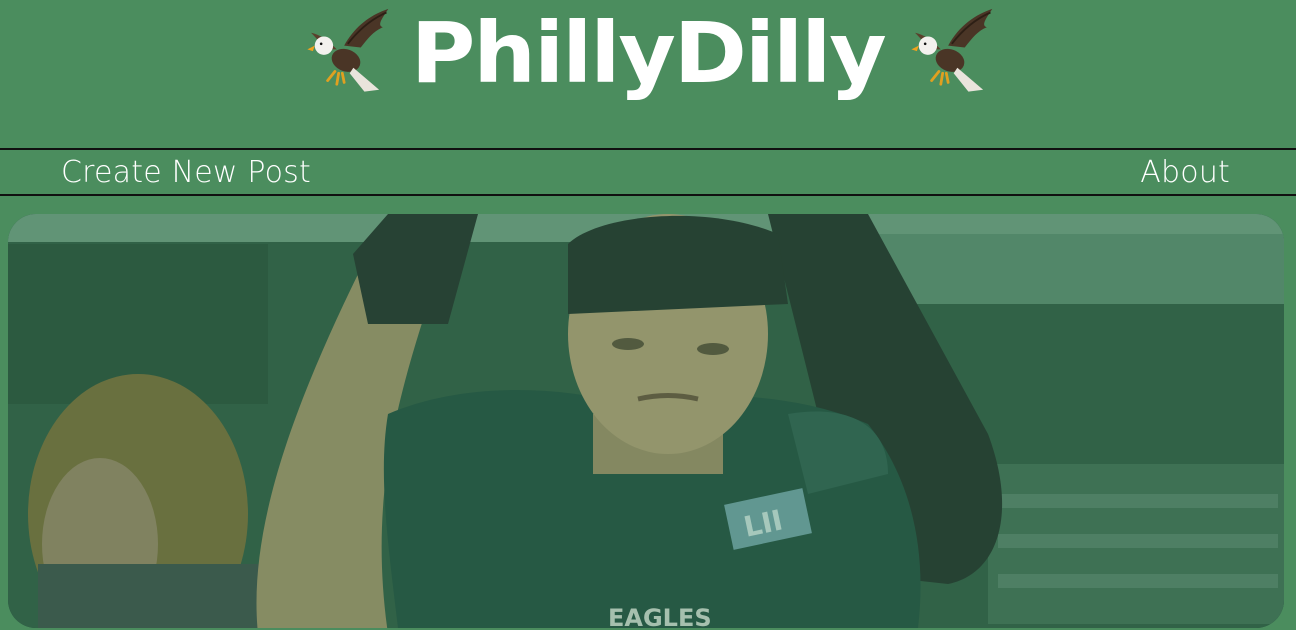 The width and height of the screenshot is (1296, 630). I want to click on main-nav: Create New Post About, so click(648, 172).